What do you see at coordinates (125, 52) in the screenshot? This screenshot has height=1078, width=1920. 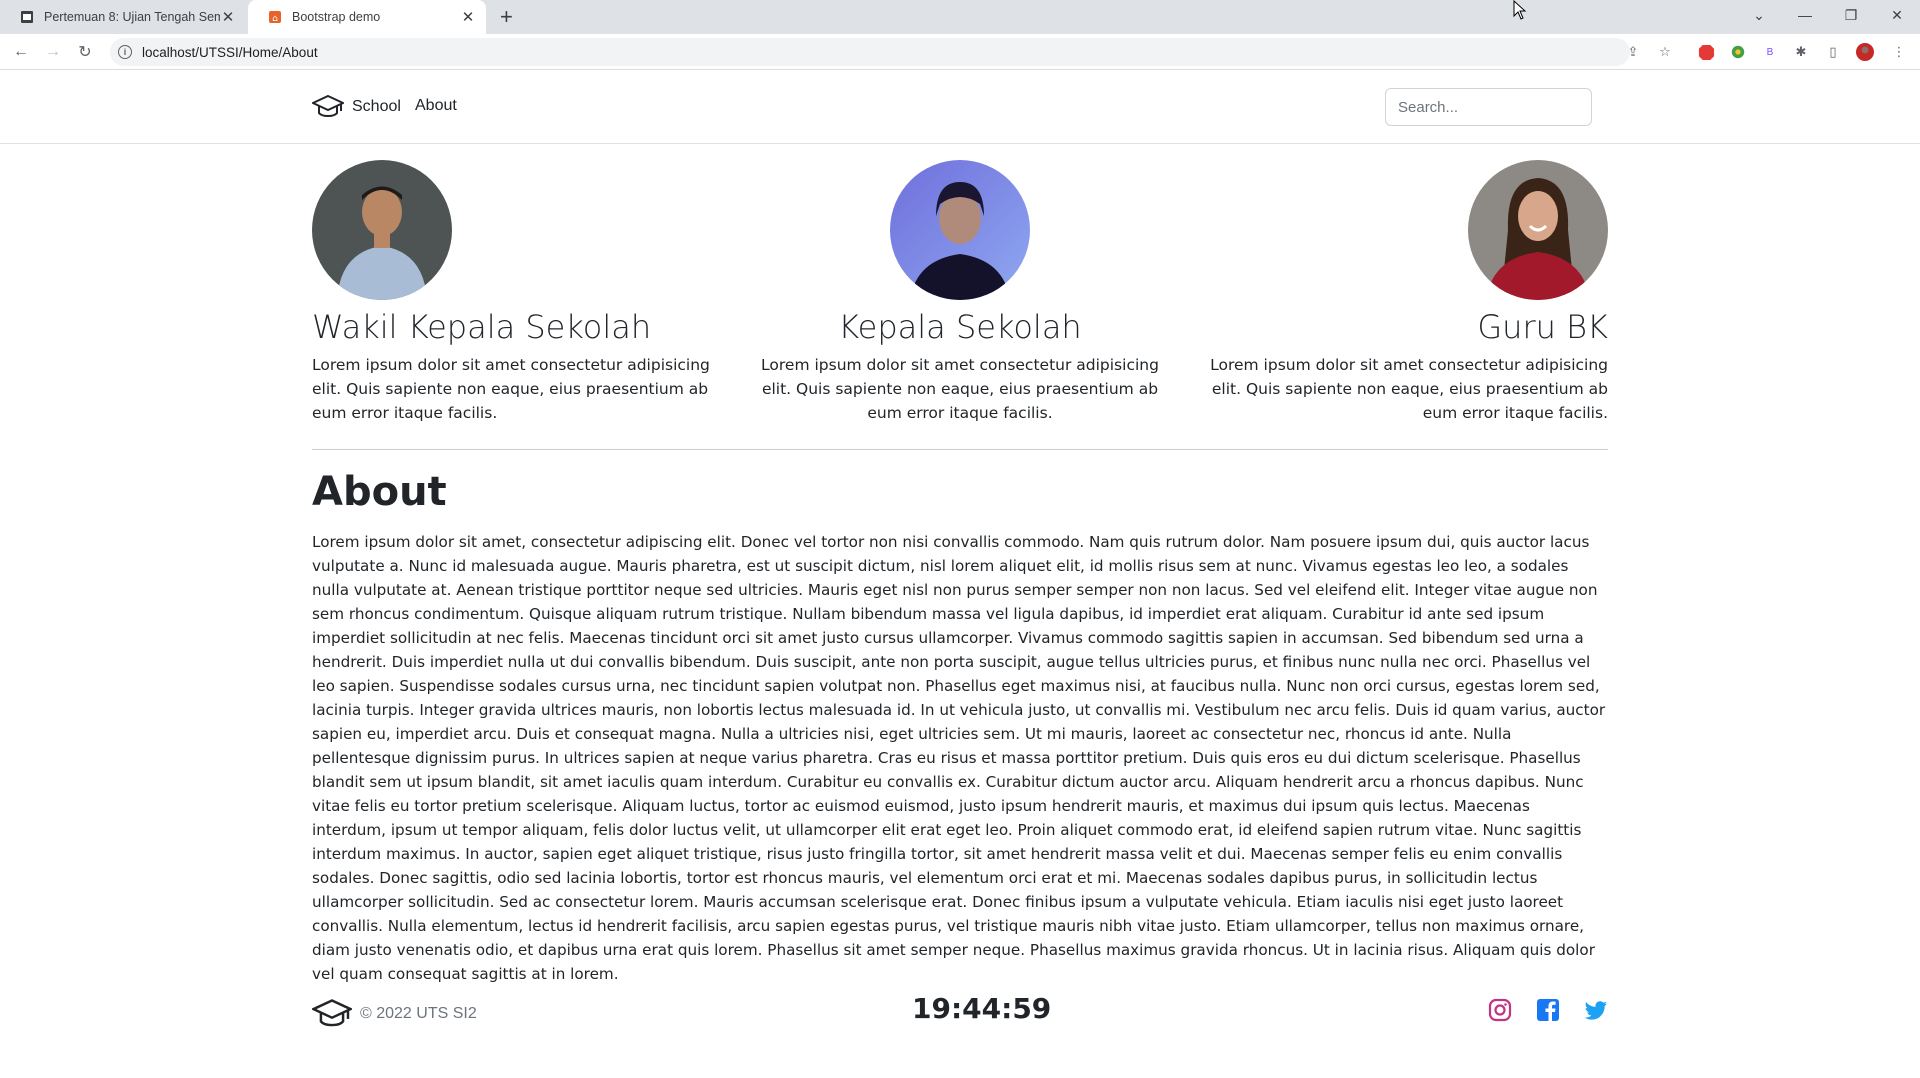 I see `site-info-icon: i` at bounding box center [125, 52].